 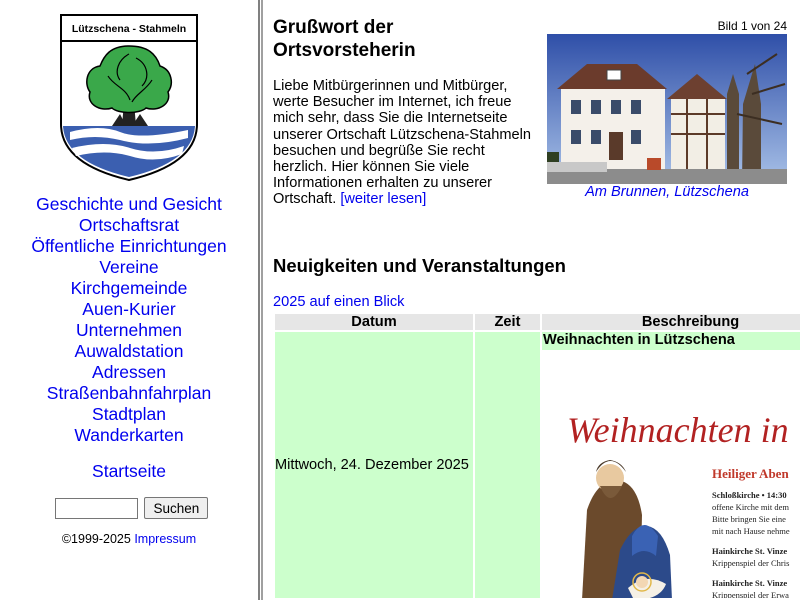 I want to click on table-header-row: Datum Zeit Beschreibung, so click(x=537, y=322).